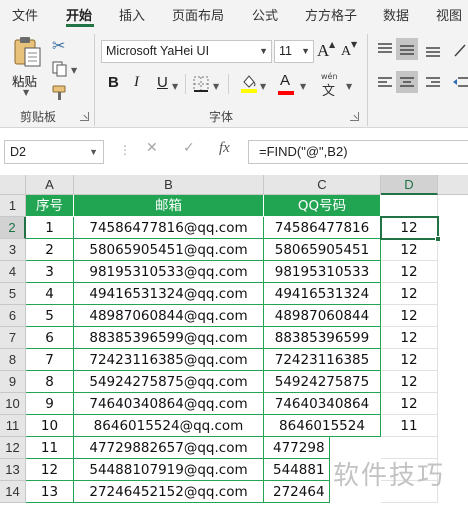  Describe the element at coordinates (54, 152) in the screenshot. I see `name-box: D2 ▼` at that location.